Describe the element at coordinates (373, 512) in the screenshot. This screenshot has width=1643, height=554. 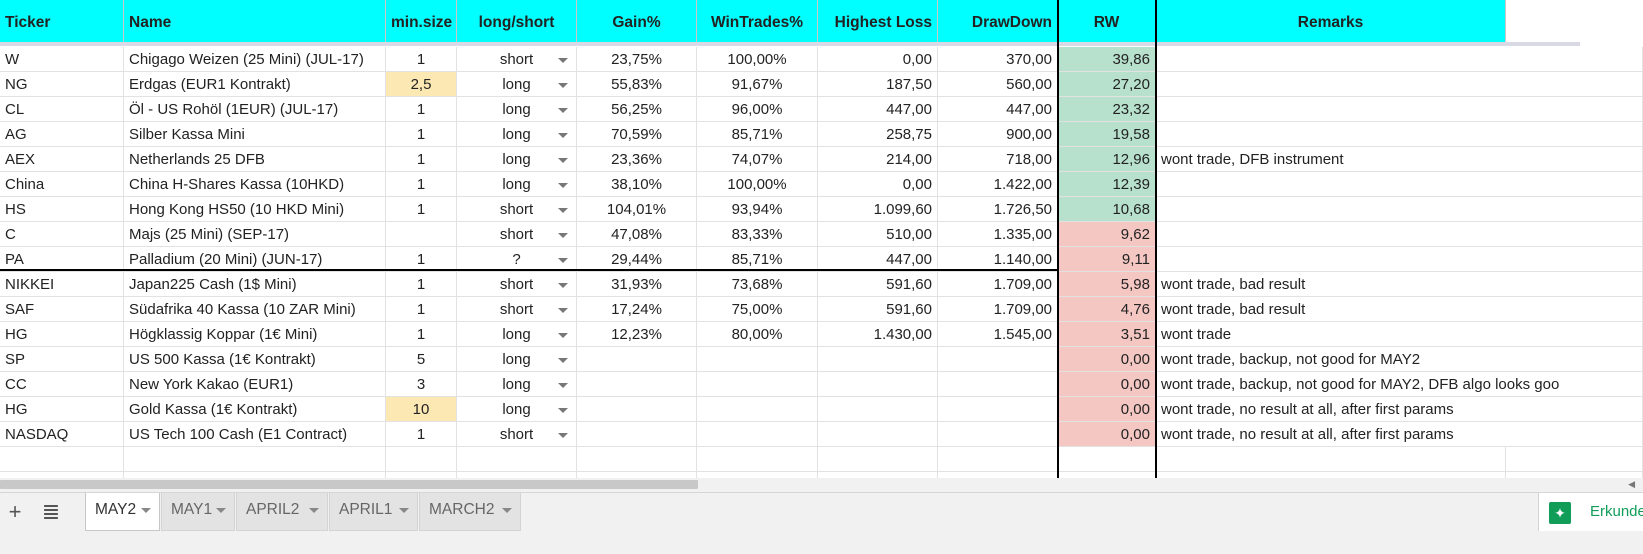
I see `sheet-tab-april1: APRIL1` at that location.